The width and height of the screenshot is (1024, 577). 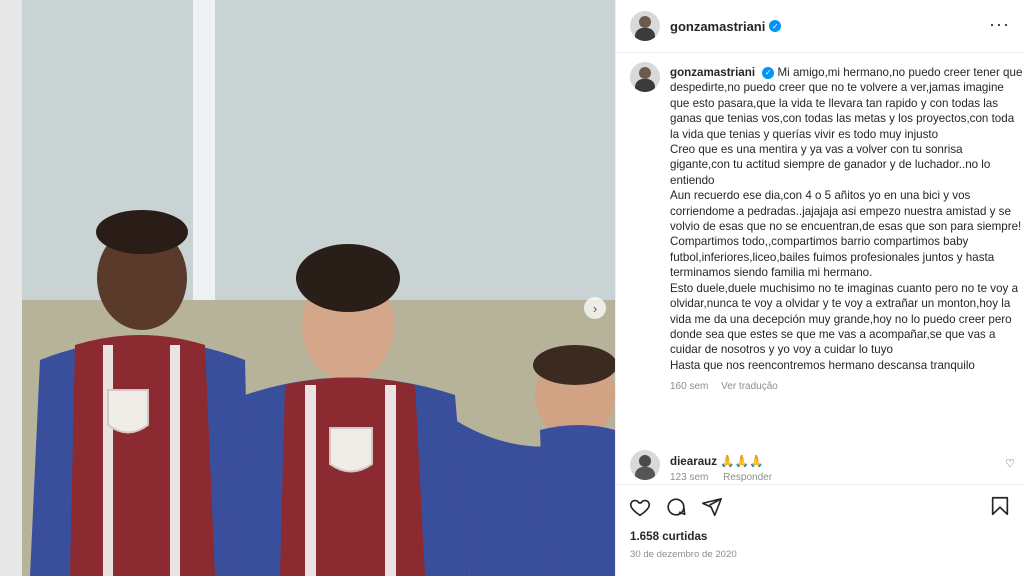 What do you see at coordinates (689, 387) in the screenshot?
I see `caption-time: 160 sem` at bounding box center [689, 387].